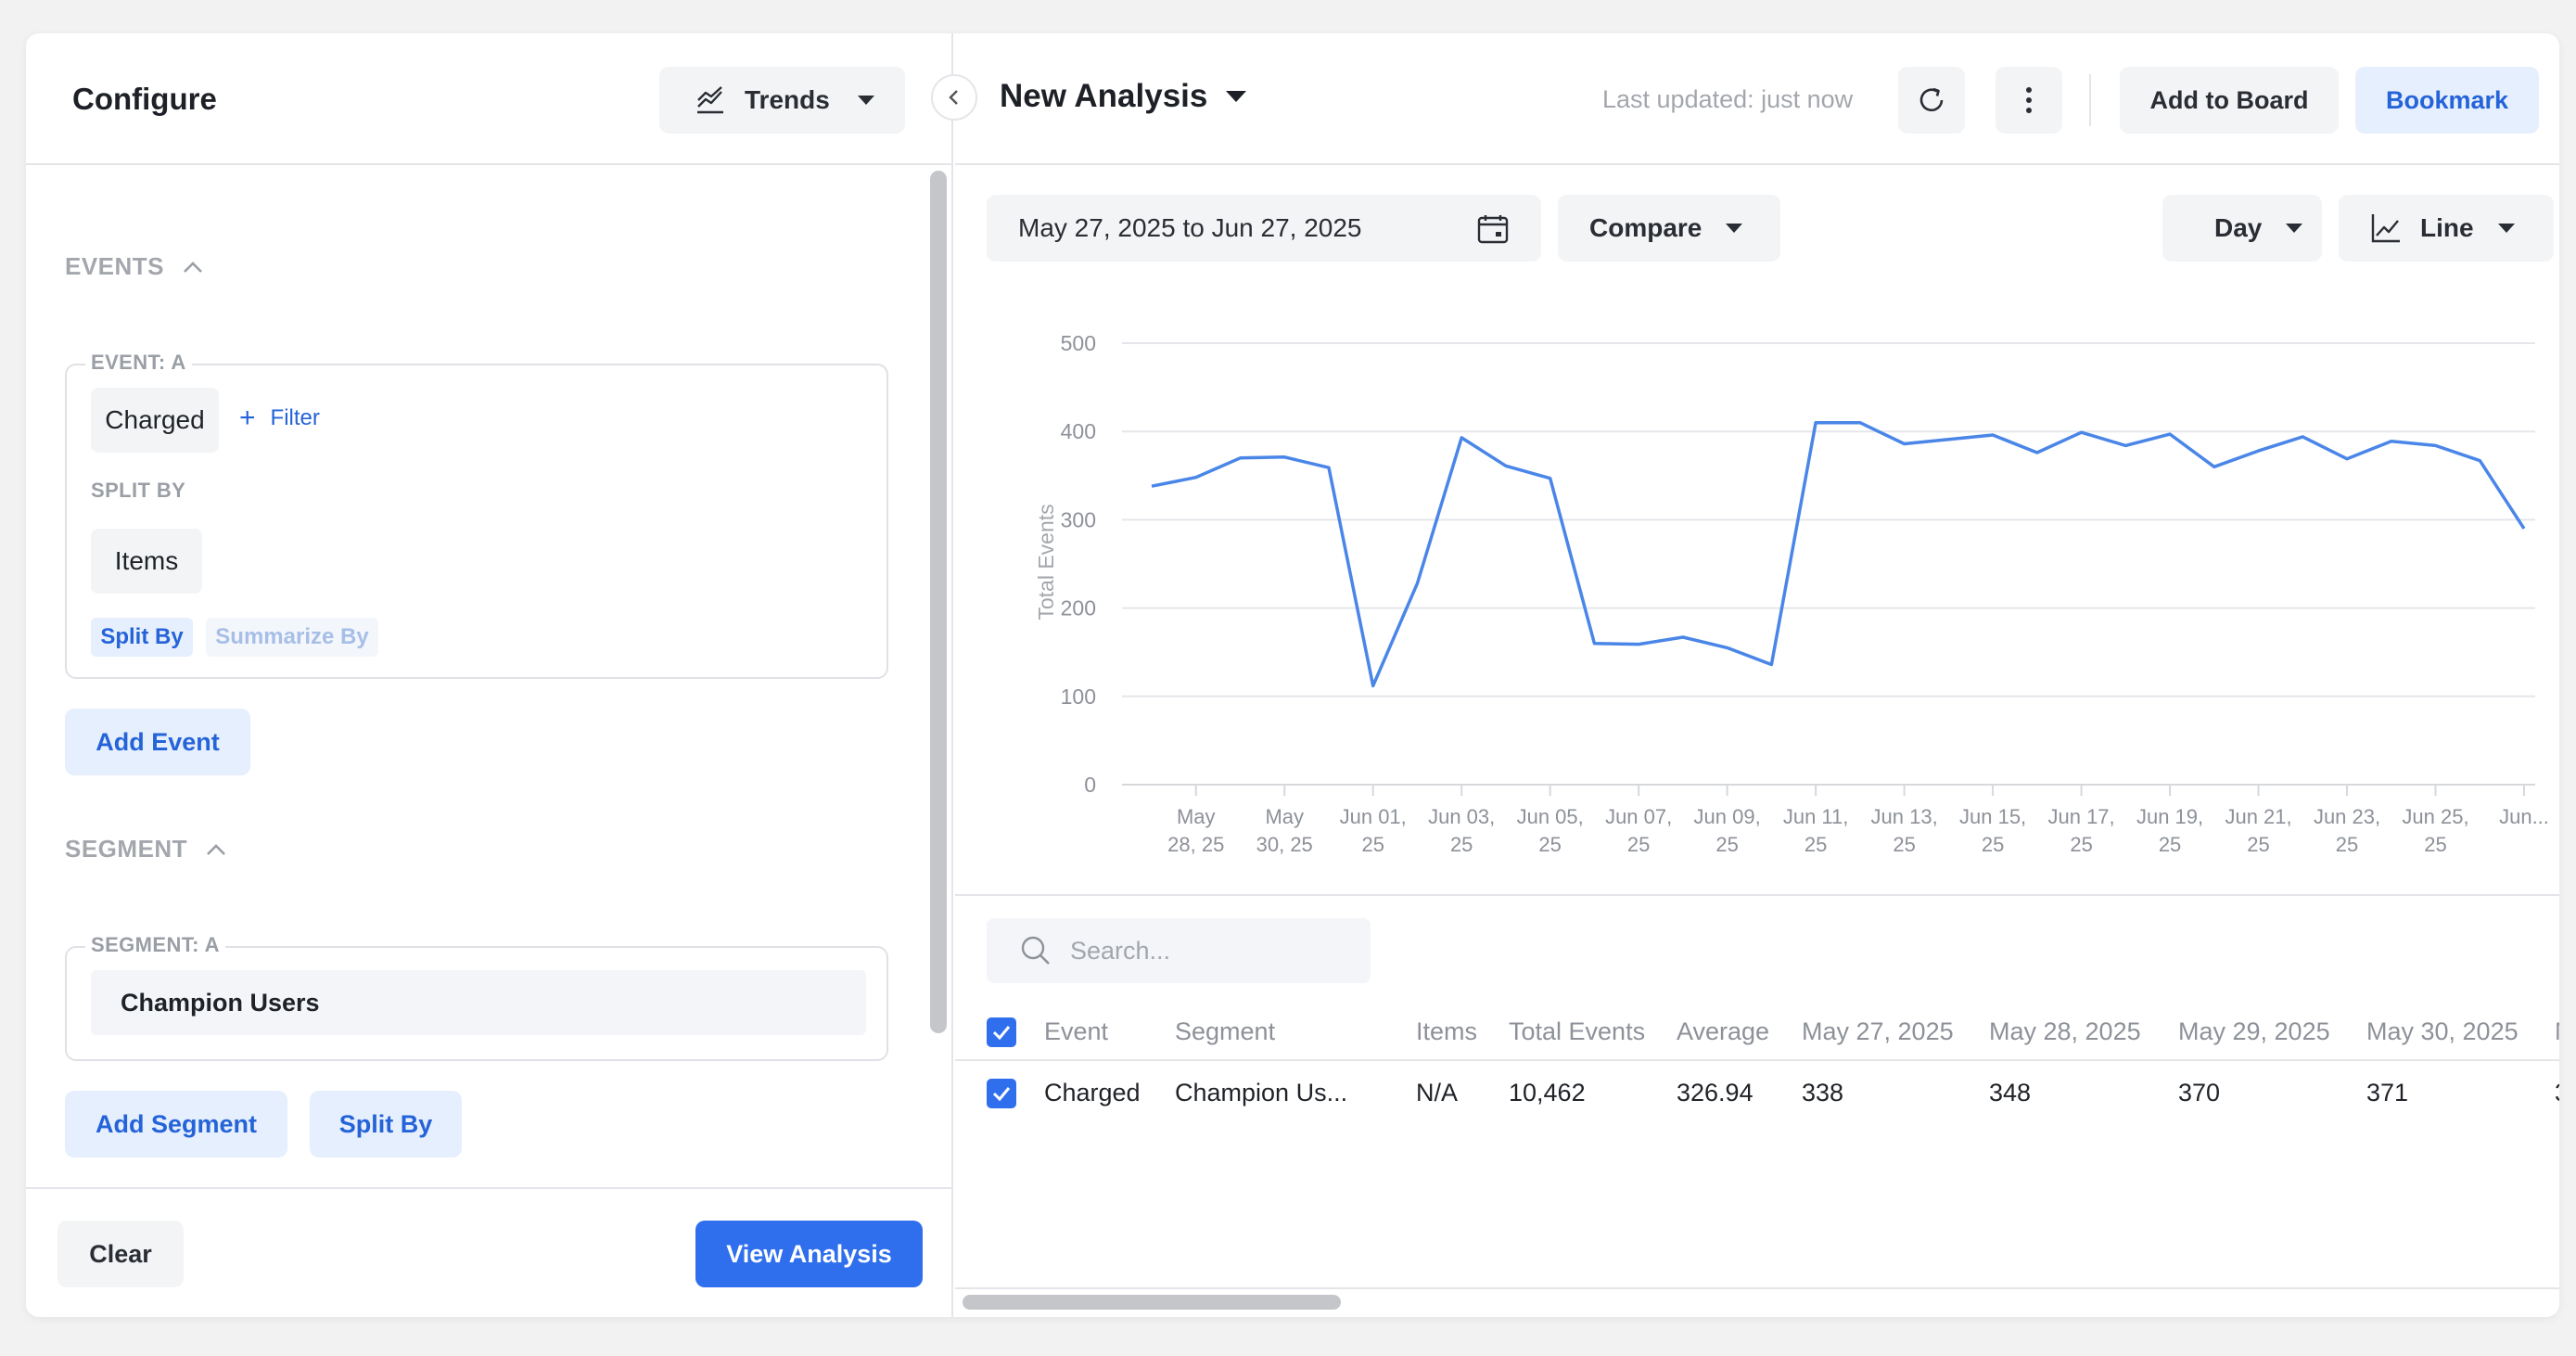 The height and width of the screenshot is (1356, 2576). I want to click on refresh-button, so click(1931, 100).